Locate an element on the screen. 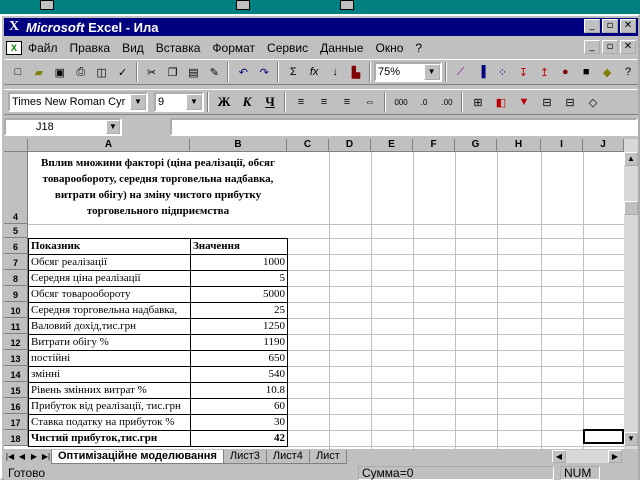  new-icon: □ is located at coordinates (18, 72).